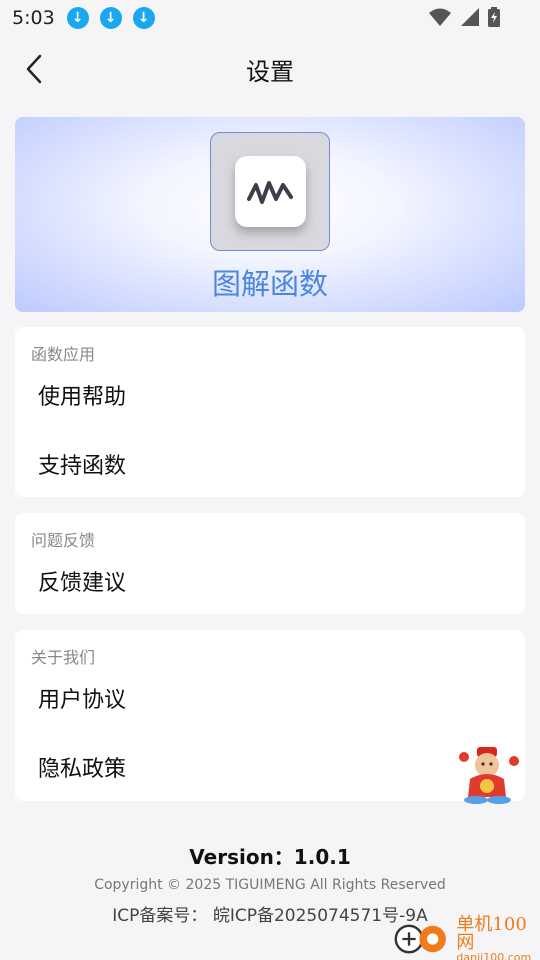 This screenshot has width=540, height=960. I want to click on list-item-privacy-policy: 隐私政策, so click(270, 767).